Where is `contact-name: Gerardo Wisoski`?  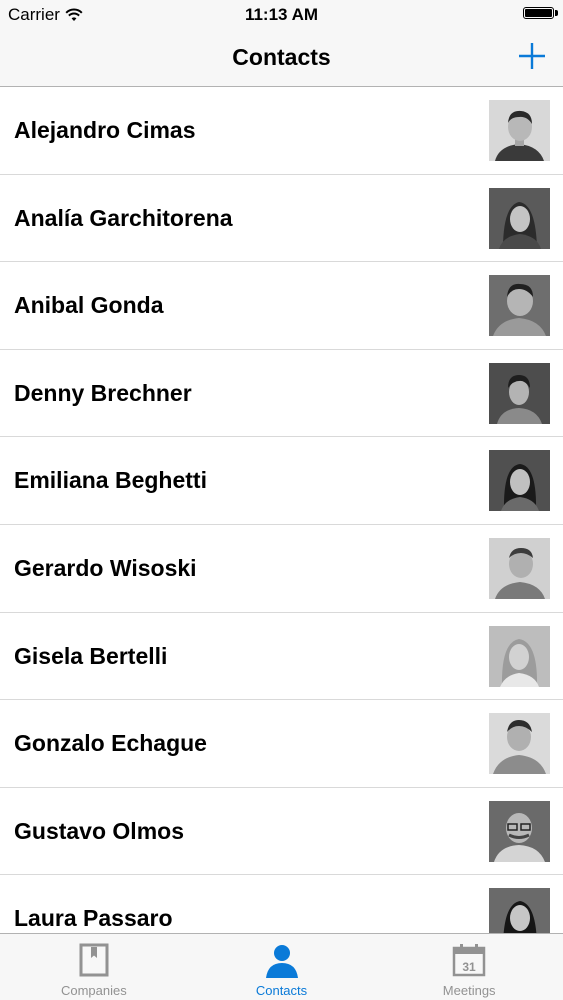
contact-name: Gerardo Wisoski is located at coordinates (105, 567).